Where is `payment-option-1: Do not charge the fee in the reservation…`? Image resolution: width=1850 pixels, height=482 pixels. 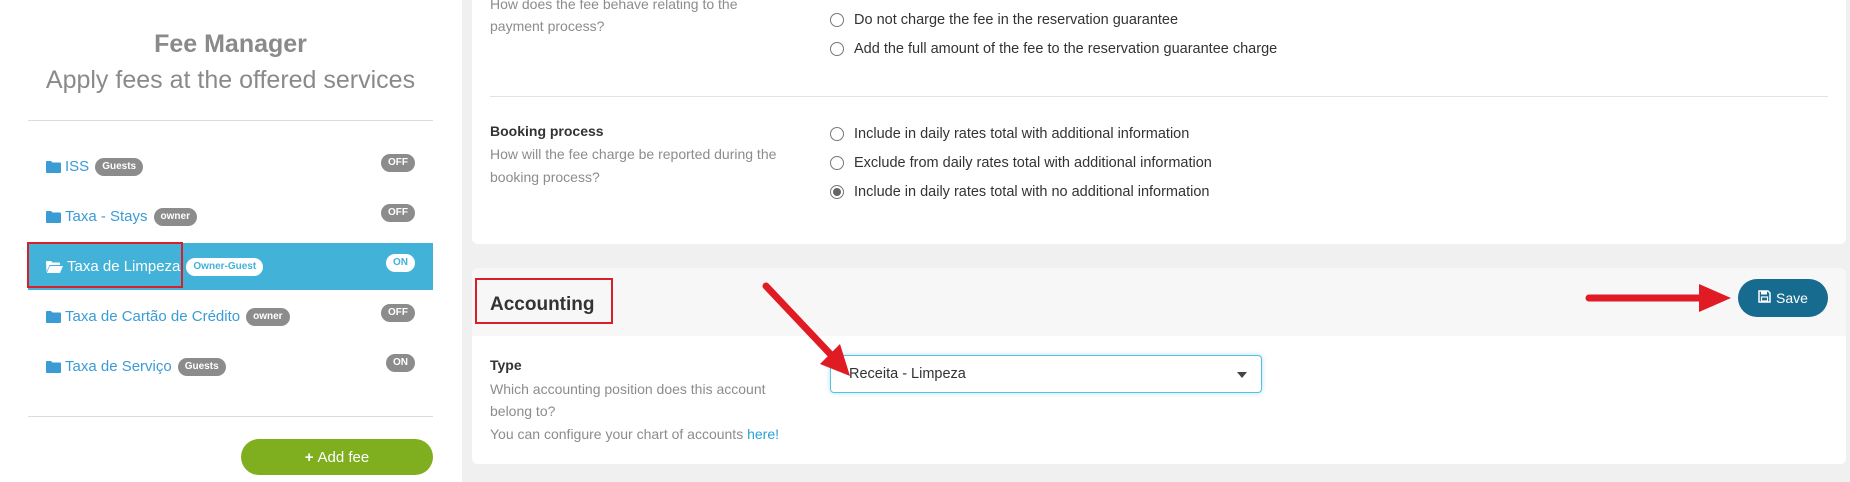 payment-option-1: Do not charge the fee in the reservation… is located at coordinates (1004, 20).